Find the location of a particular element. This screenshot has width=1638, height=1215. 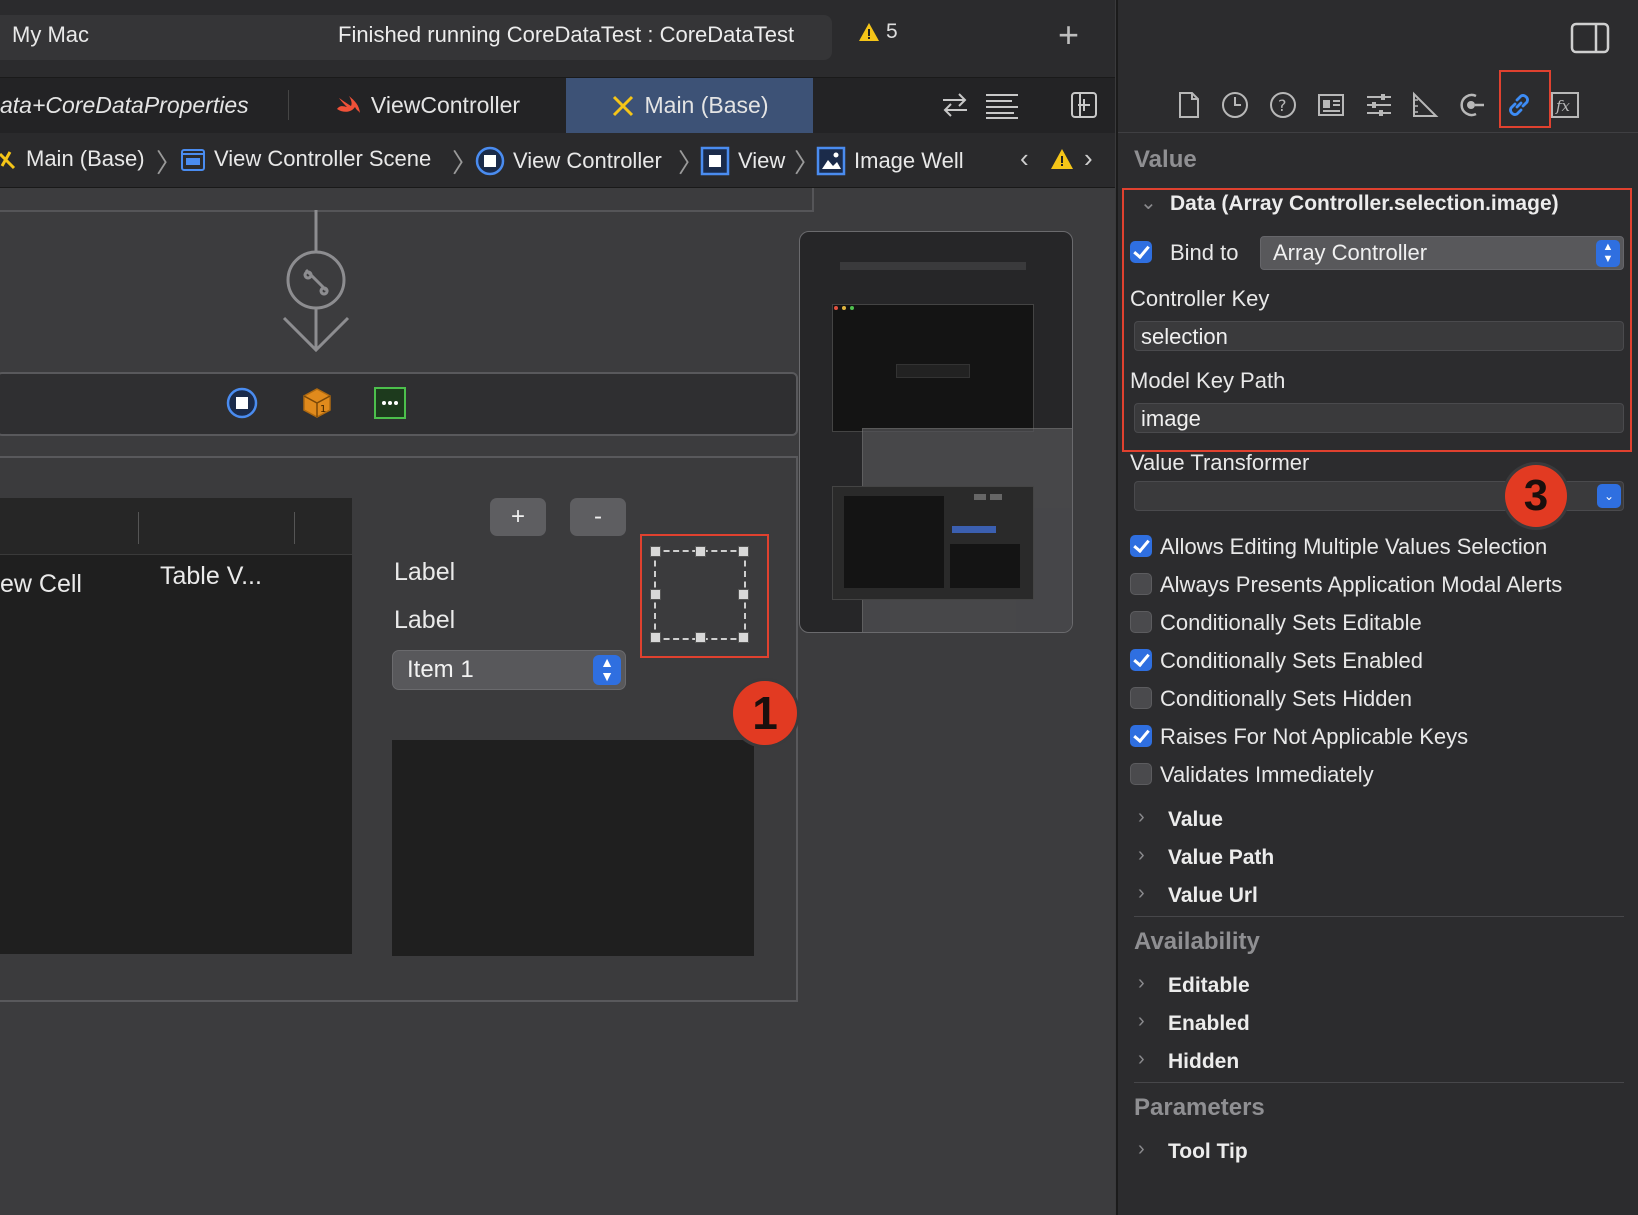

effects-inspector-tab: fx is located at coordinates (1565, 105).